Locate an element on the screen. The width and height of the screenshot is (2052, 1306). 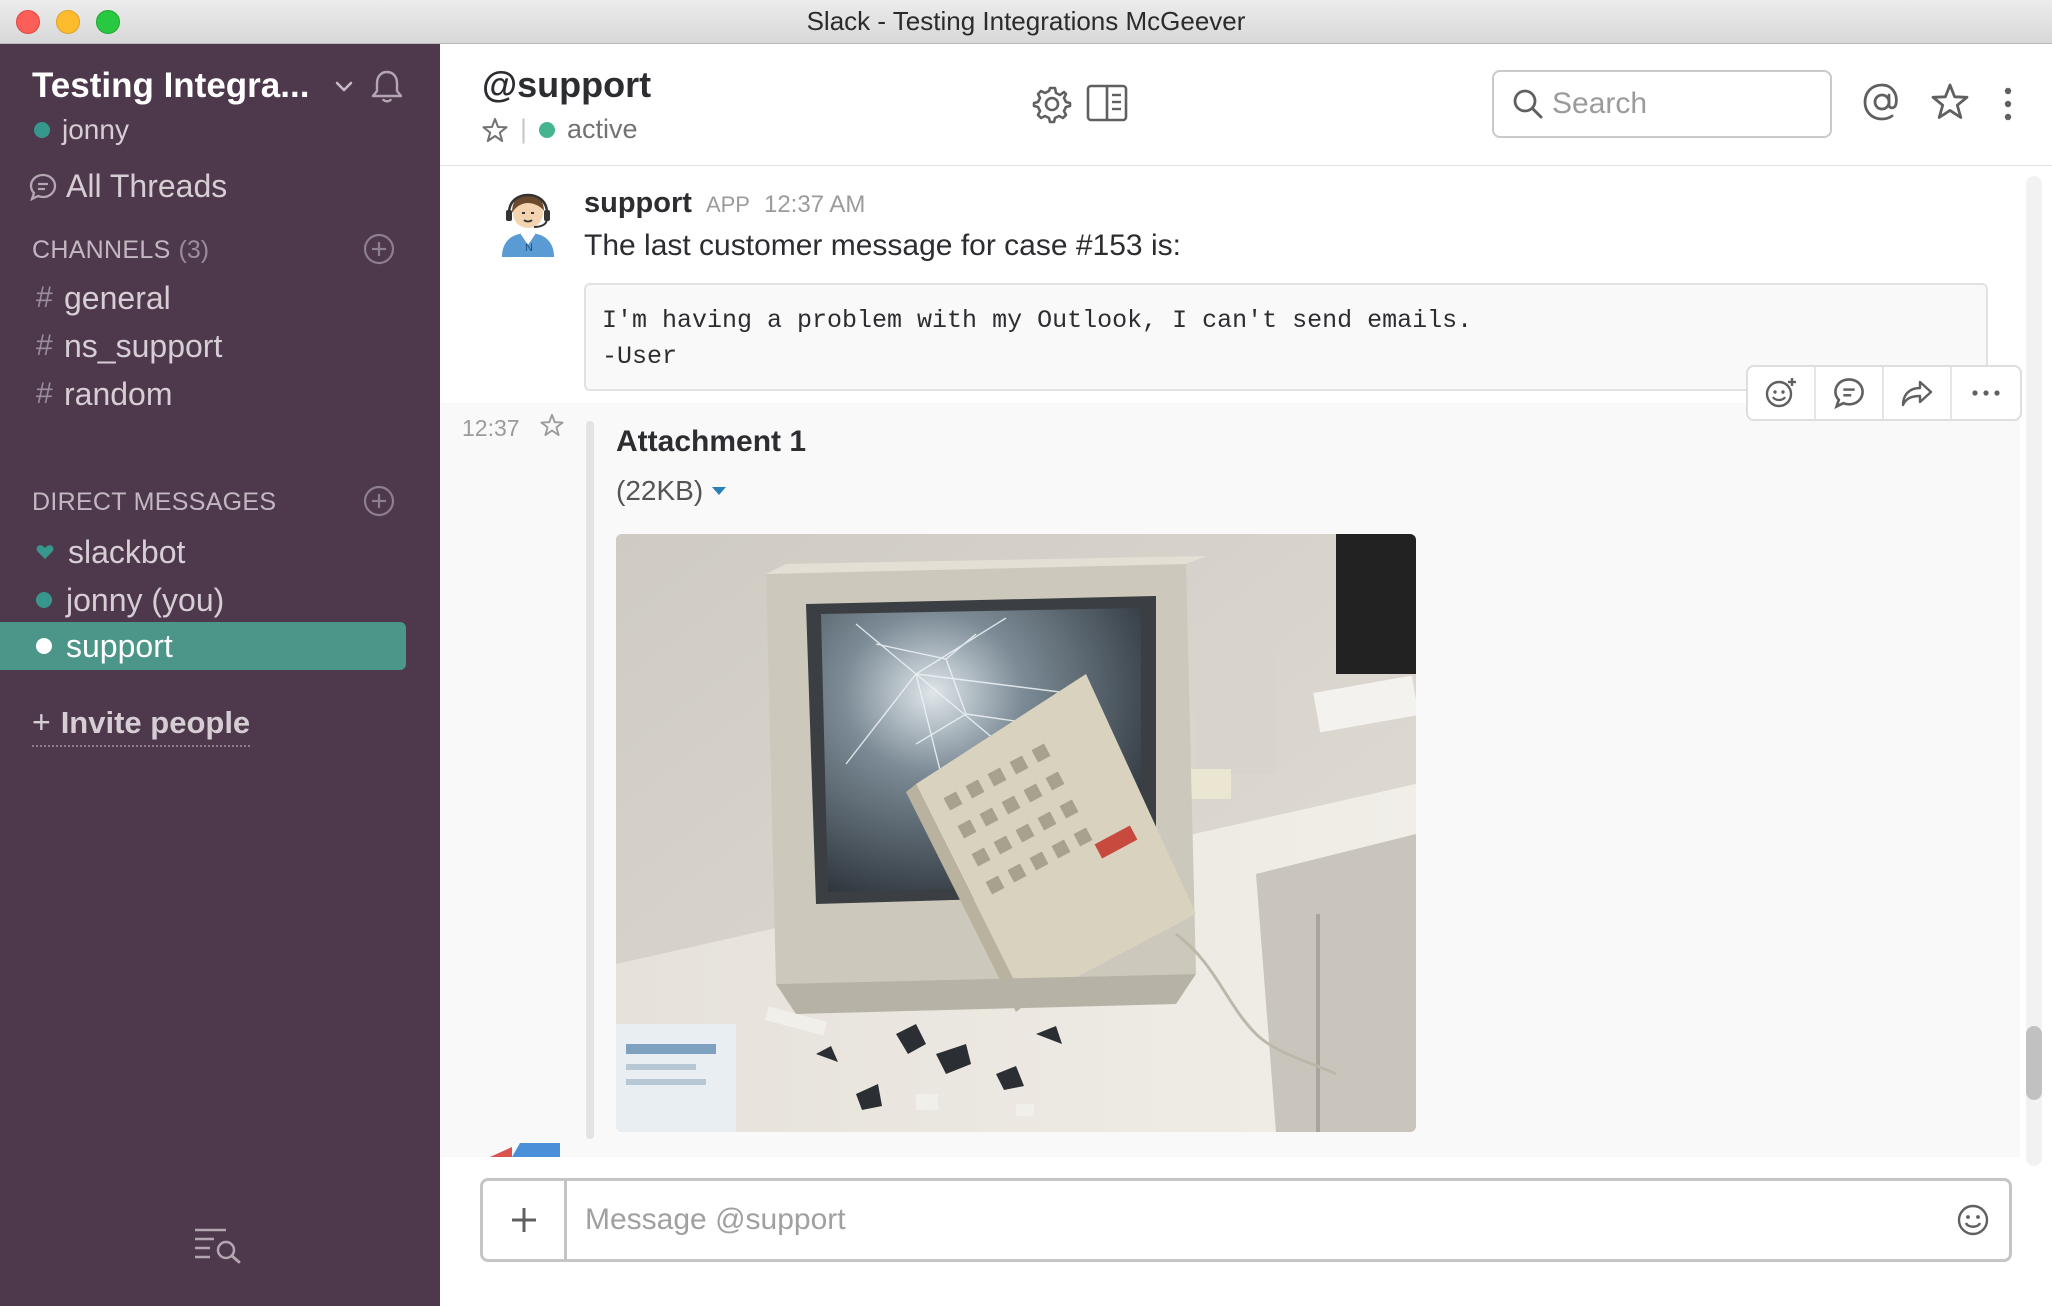
more-actions-button is located at coordinates (1986, 393).